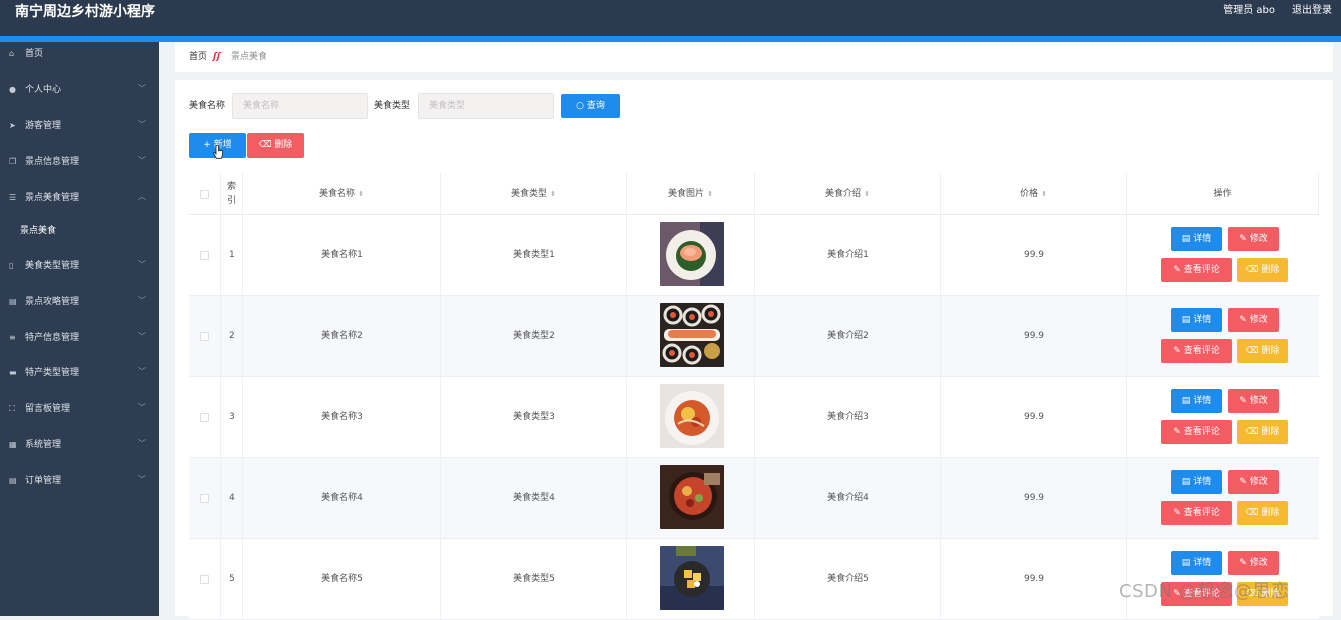  Describe the element at coordinates (204, 194) in the screenshot. I see `select-all-checkbox` at that location.